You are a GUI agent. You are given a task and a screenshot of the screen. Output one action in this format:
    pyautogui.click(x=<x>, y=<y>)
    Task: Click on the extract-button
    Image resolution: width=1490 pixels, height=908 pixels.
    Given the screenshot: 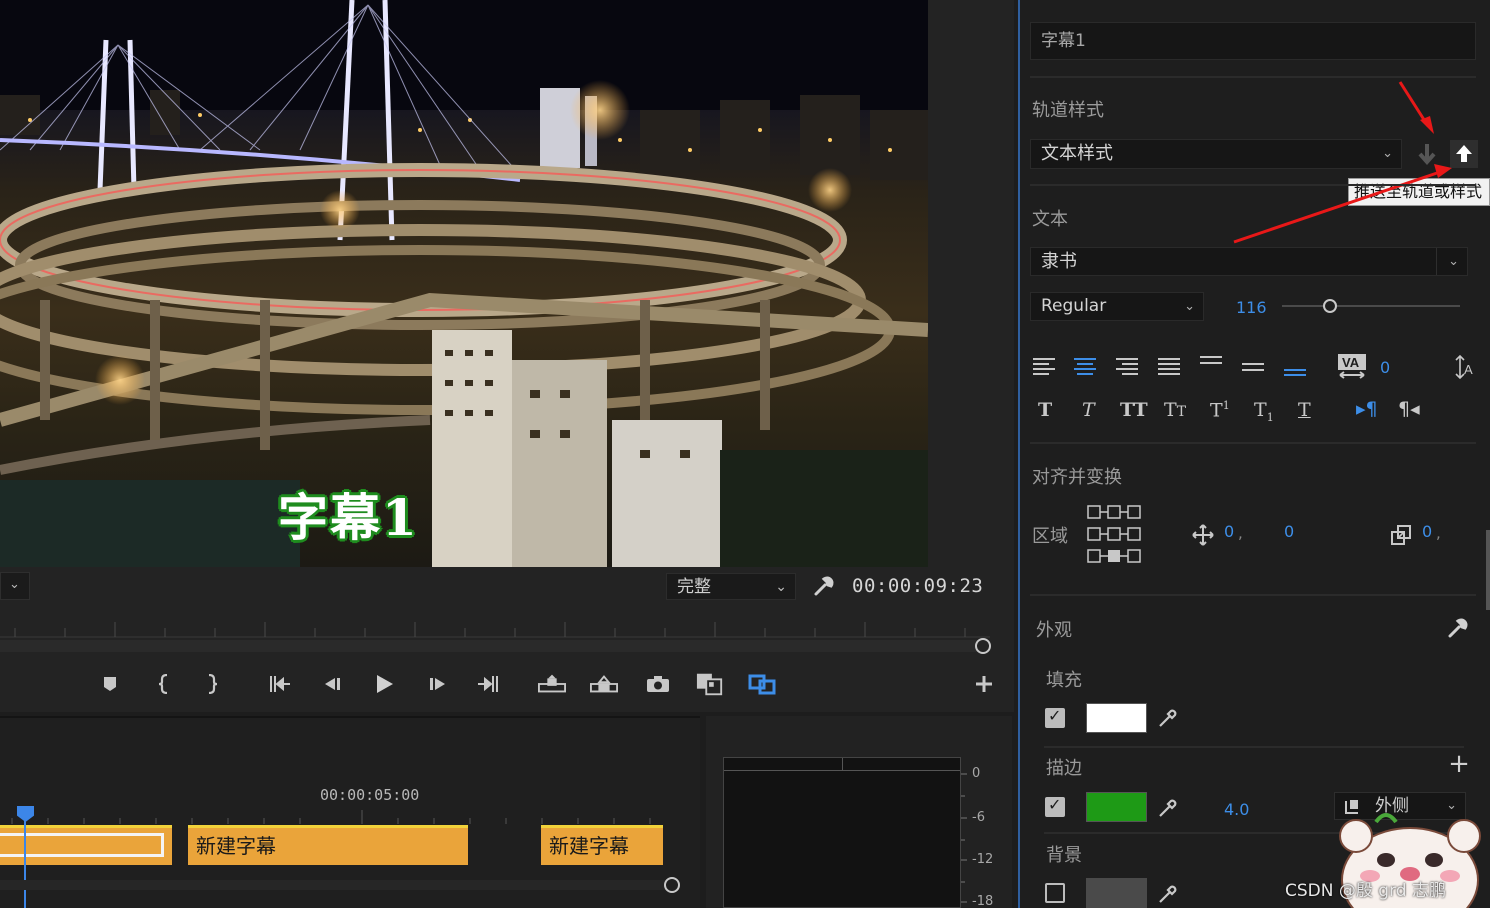 What is the action you would take?
    pyautogui.click(x=604, y=684)
    